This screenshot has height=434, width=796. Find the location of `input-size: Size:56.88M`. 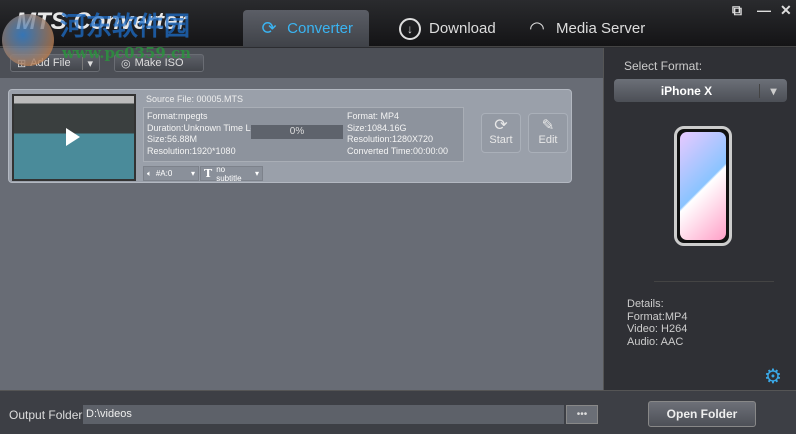

input-size: Size:56.88M is located at coordinates (172, 139).